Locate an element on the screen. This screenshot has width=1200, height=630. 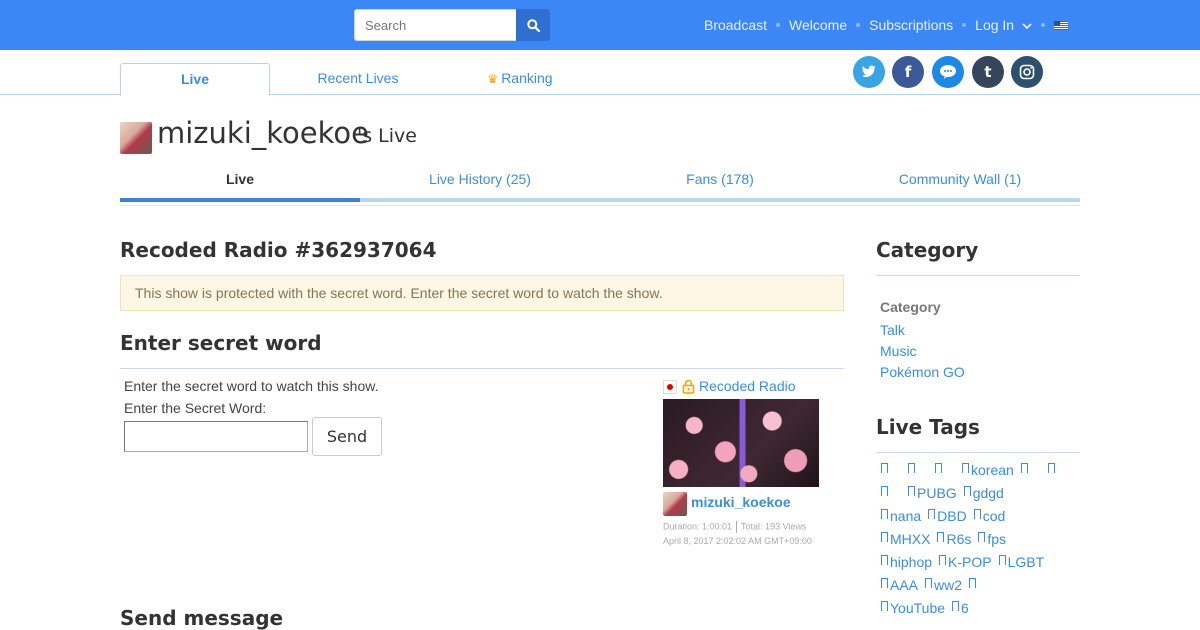
tag-link: hiphop is located at coordinates (906, 562).